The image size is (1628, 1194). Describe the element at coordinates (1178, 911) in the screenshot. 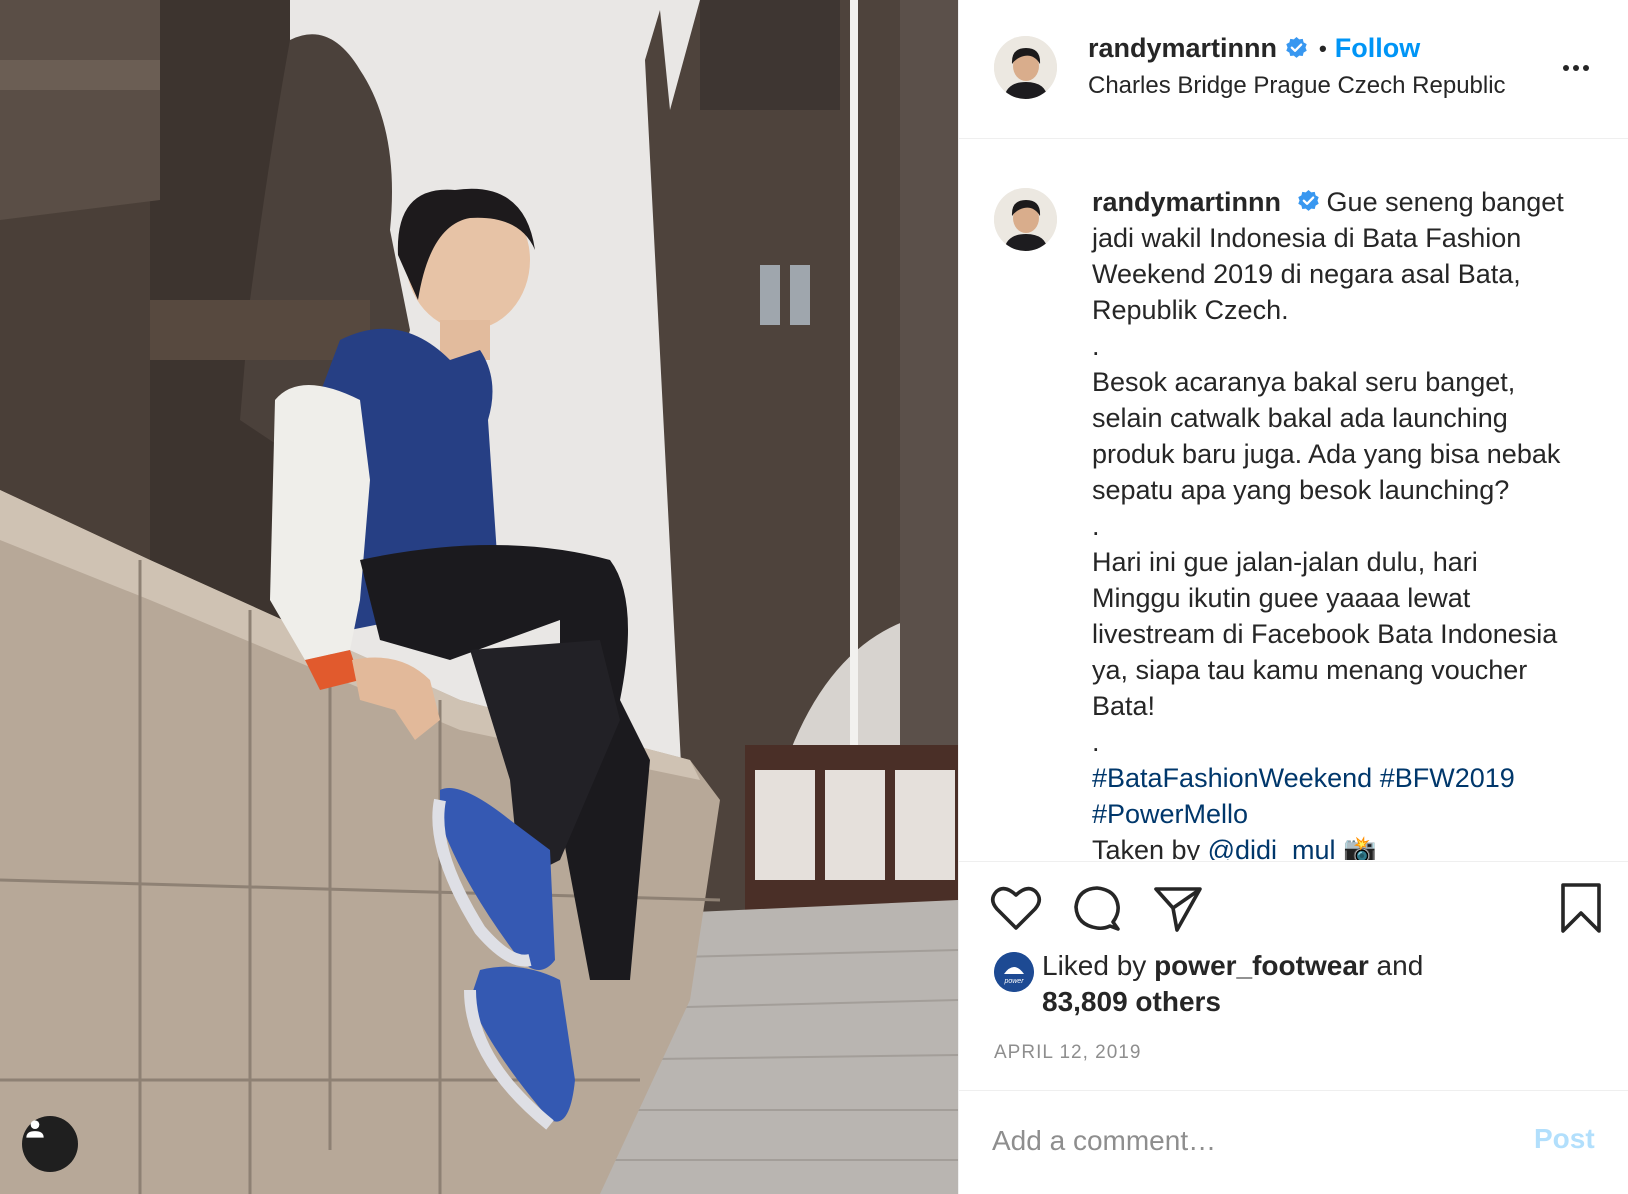

I see `share-icon` at that location.